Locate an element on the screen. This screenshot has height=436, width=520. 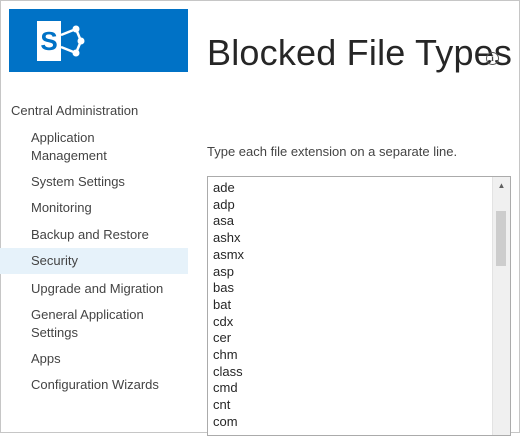
page-title: Blocked File Types is located at coordinates (360, 52).